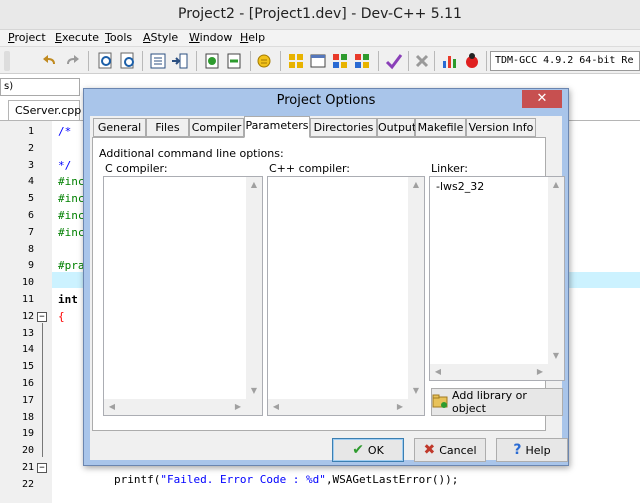 This screenshot has height=503, width=640. I want to click on line-number: 7, so click(30, 232).